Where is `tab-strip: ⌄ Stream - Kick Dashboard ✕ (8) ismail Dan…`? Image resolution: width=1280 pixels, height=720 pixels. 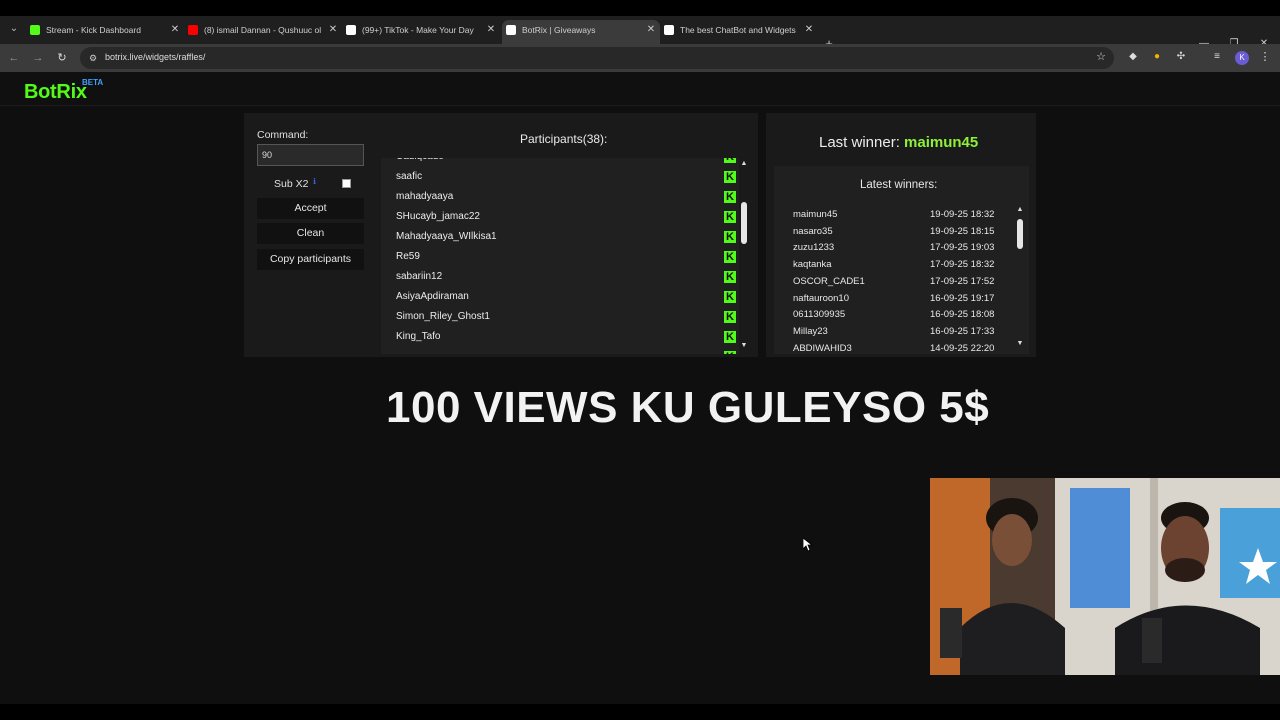 tab-strip: ⌄ Stream - Kick Dashboard ✕ (8) ismail Dan… is located at coordinates (640, 33).